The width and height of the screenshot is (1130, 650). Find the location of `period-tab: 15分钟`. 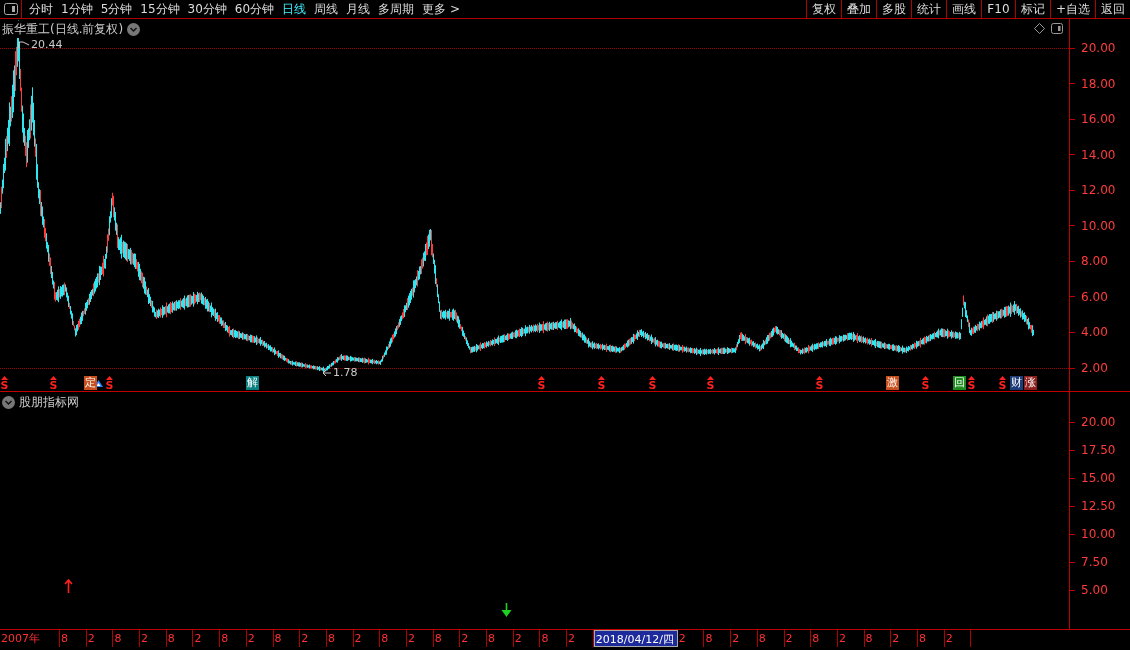

period-tab: 15分钟 is located at coordinates (160, 9).